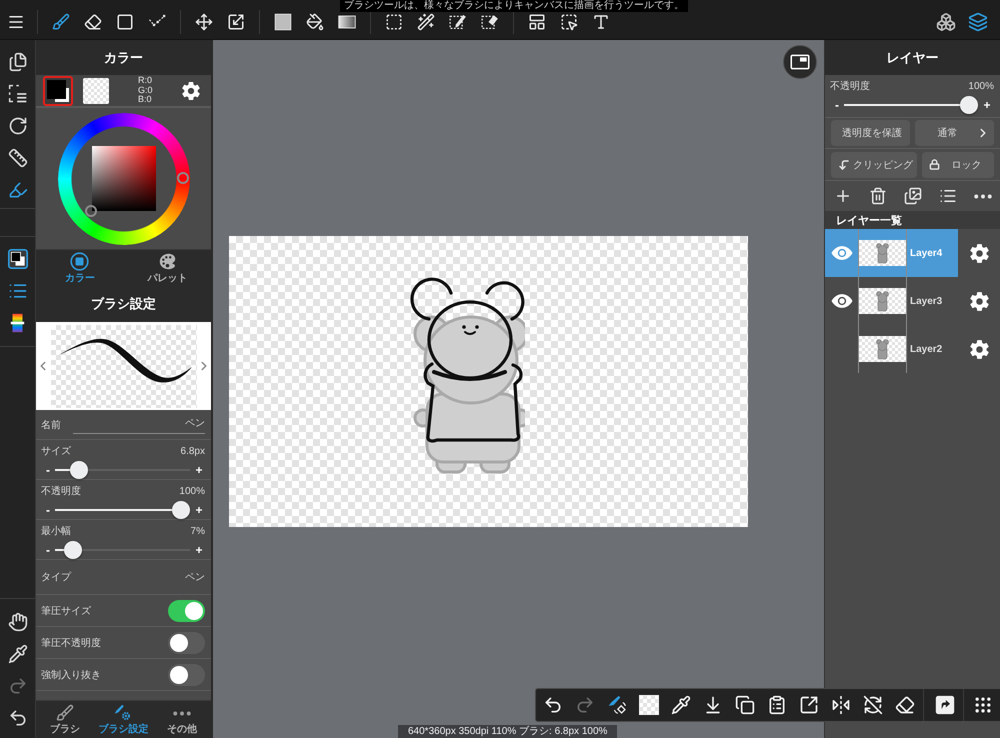 Image resolution: width=1000 pixels, height=738 pixels. Describe the element at coordinates (983, 196) in the screenshot. I see `more-icon` at that location.